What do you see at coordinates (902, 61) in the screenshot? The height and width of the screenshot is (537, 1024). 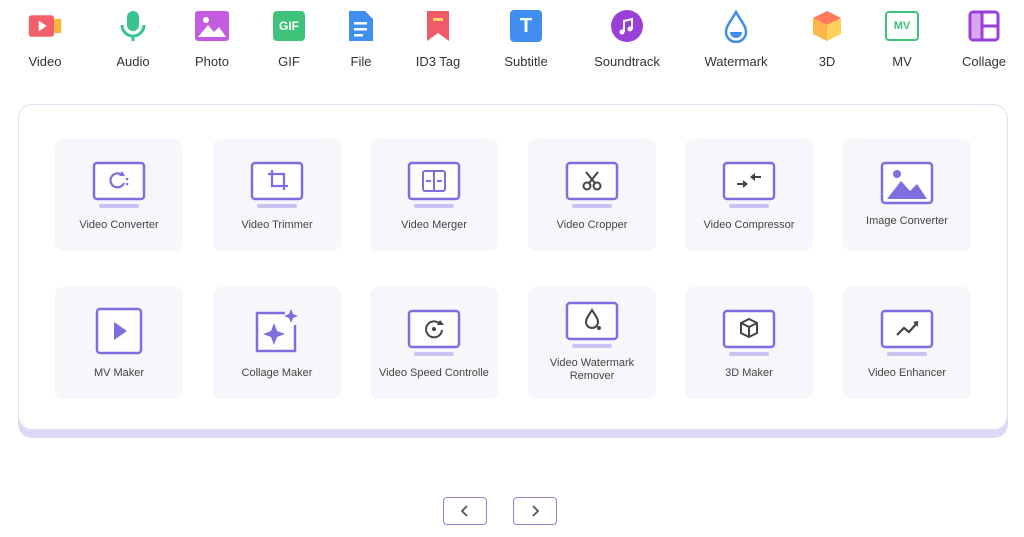 I see `nav-label: MV` at bounding box center [902, 61].